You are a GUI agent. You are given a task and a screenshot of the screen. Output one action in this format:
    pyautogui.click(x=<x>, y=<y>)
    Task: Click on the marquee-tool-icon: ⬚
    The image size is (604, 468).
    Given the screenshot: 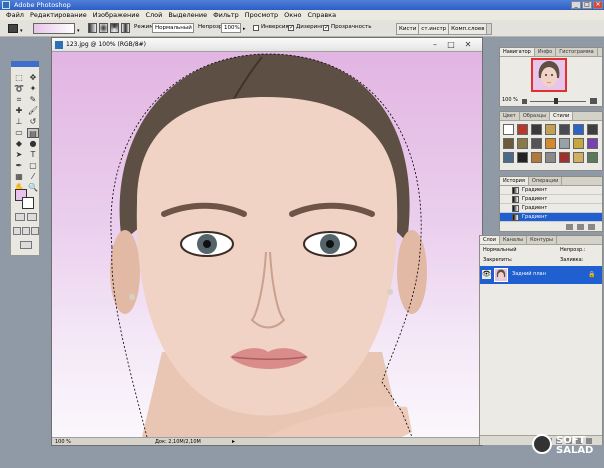 What is the action you would take?
    pyautogui.click(x=19, y=78)
    